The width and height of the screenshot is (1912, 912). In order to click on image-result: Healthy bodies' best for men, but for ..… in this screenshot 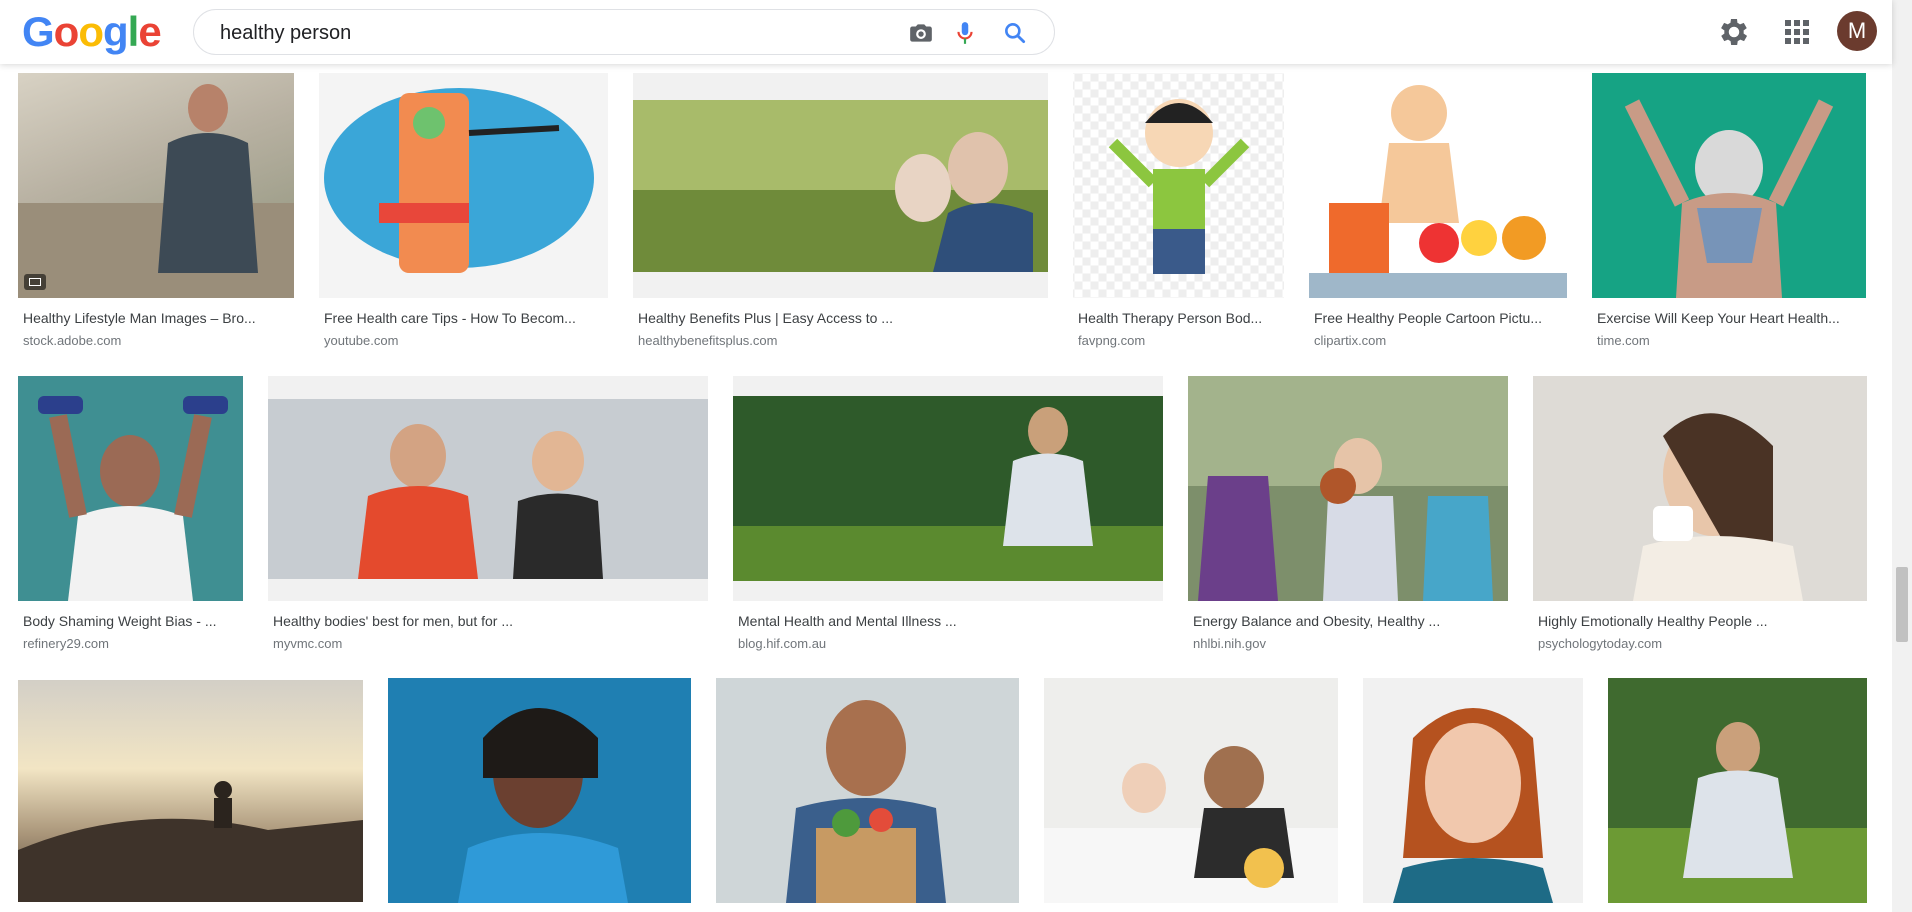, I will do `click(488, 516)`.